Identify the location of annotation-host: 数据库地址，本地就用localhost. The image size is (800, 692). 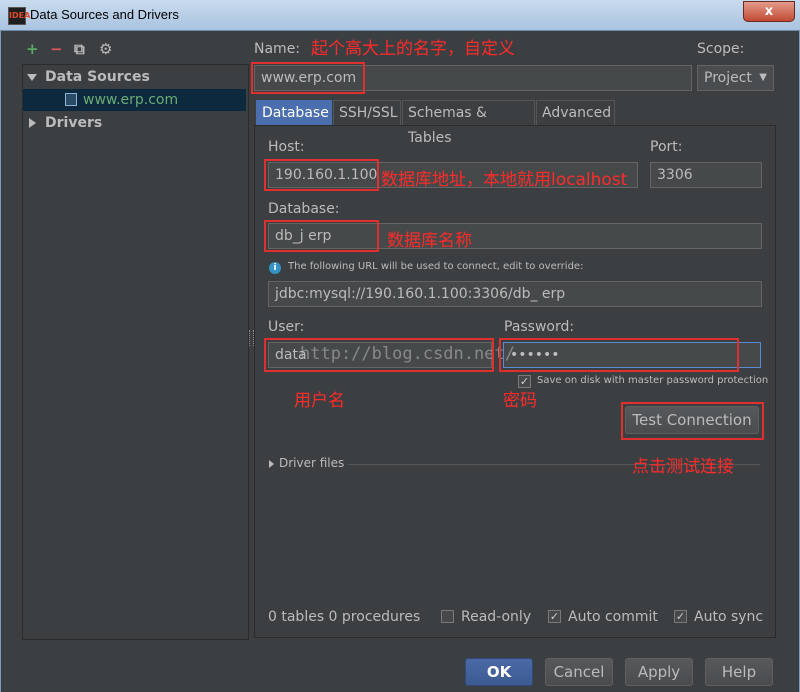
(504, 180).